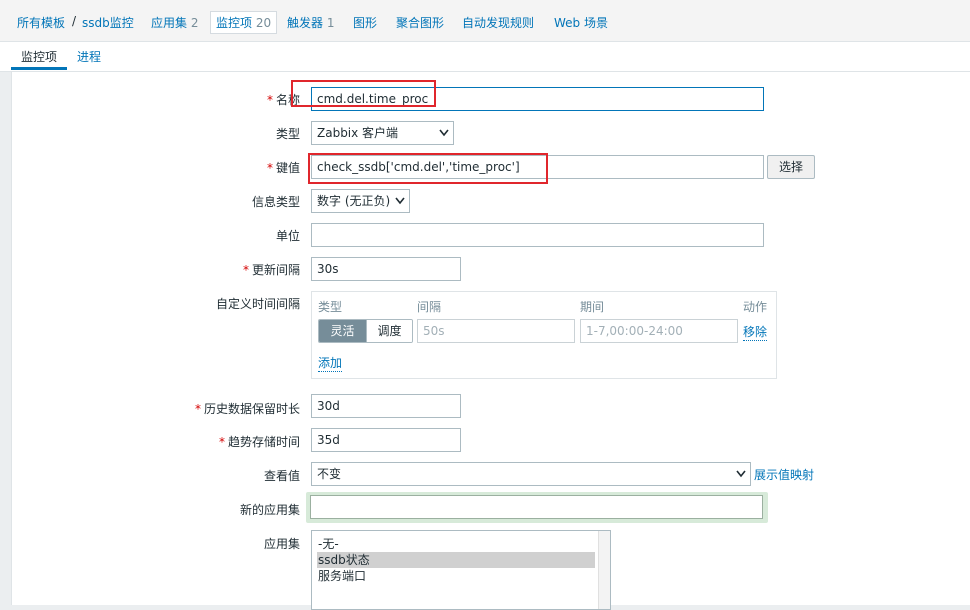  Describe the element at coordinates (89, 56) in the screenshot. I see `tab-preprocessing: 进程` at that location.